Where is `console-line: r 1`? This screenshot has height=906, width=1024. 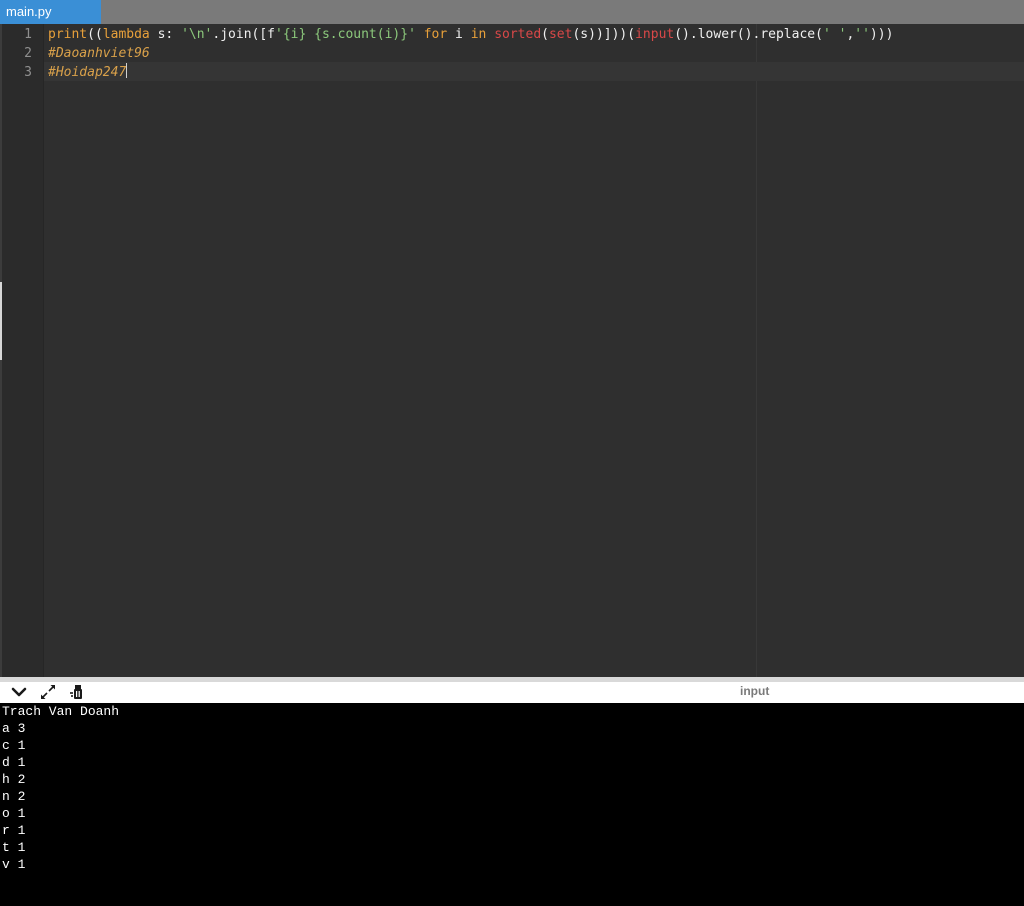 console-line: r 1 is located at coordinates (14, 830).